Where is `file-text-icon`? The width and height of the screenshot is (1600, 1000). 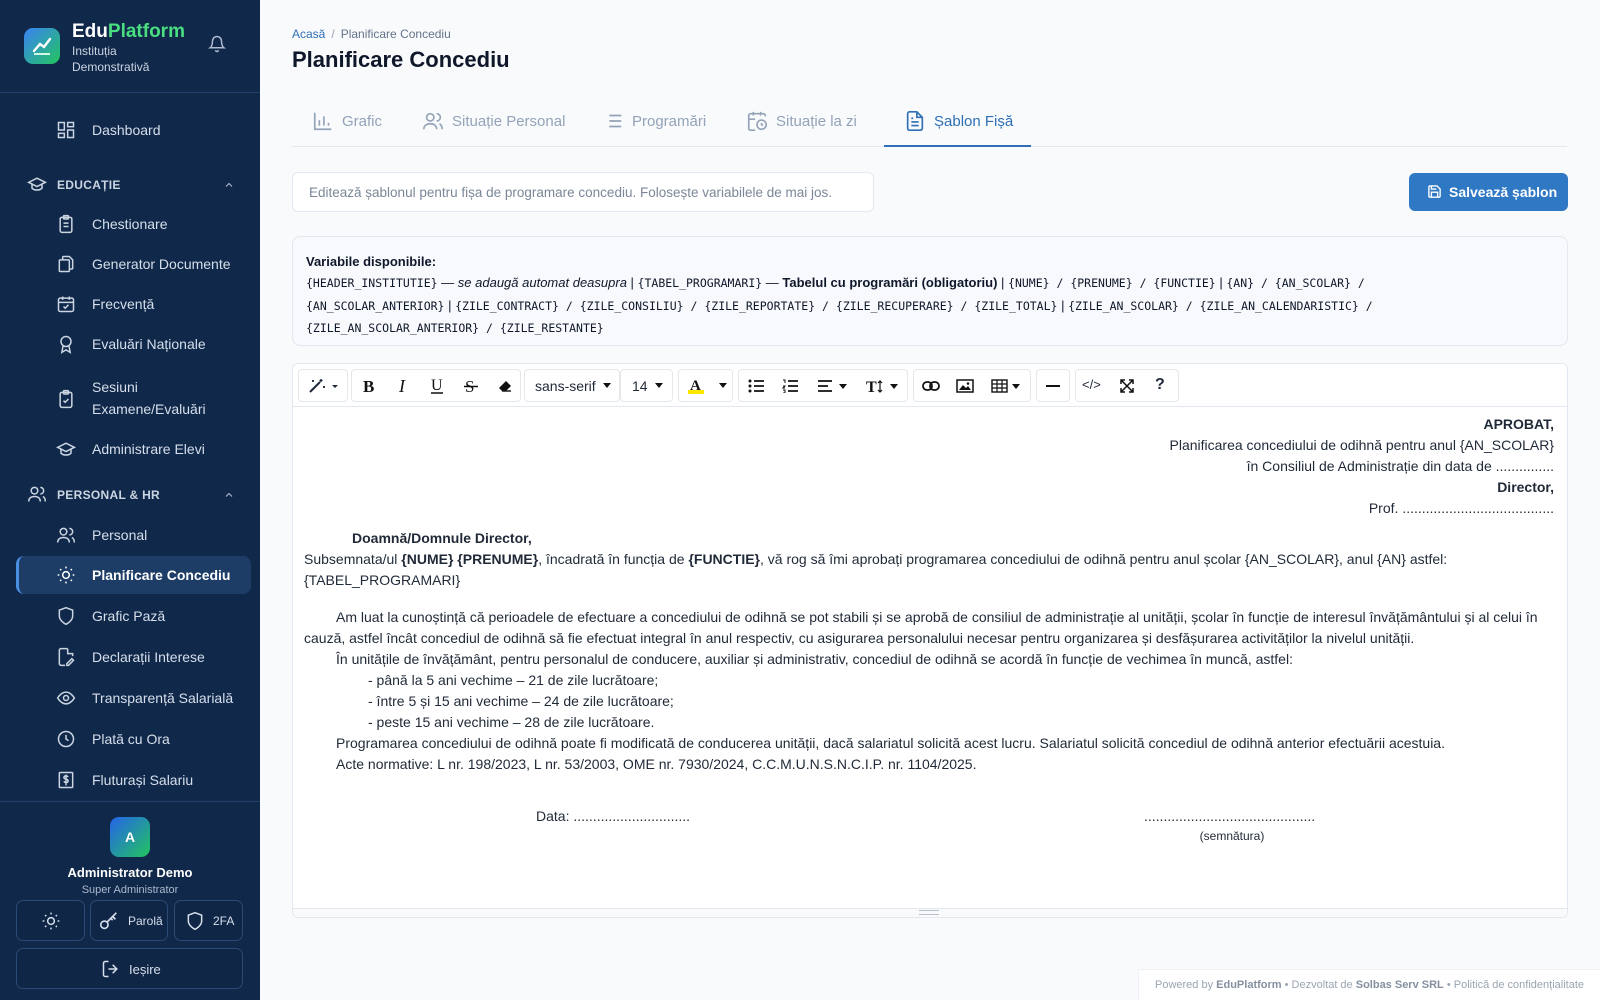 file-text-icon is located at coordinates (915, 123).